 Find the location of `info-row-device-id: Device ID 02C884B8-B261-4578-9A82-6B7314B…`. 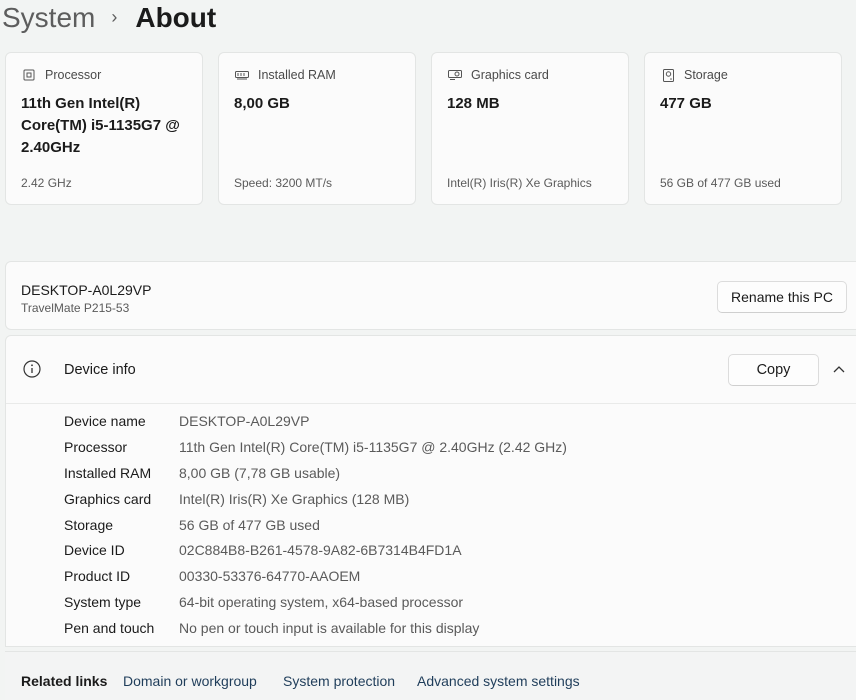

info-row-device-id: Device ID 02C884B8-B261-4578-9A82-6B7314B… is located at coordinates (263, 552).